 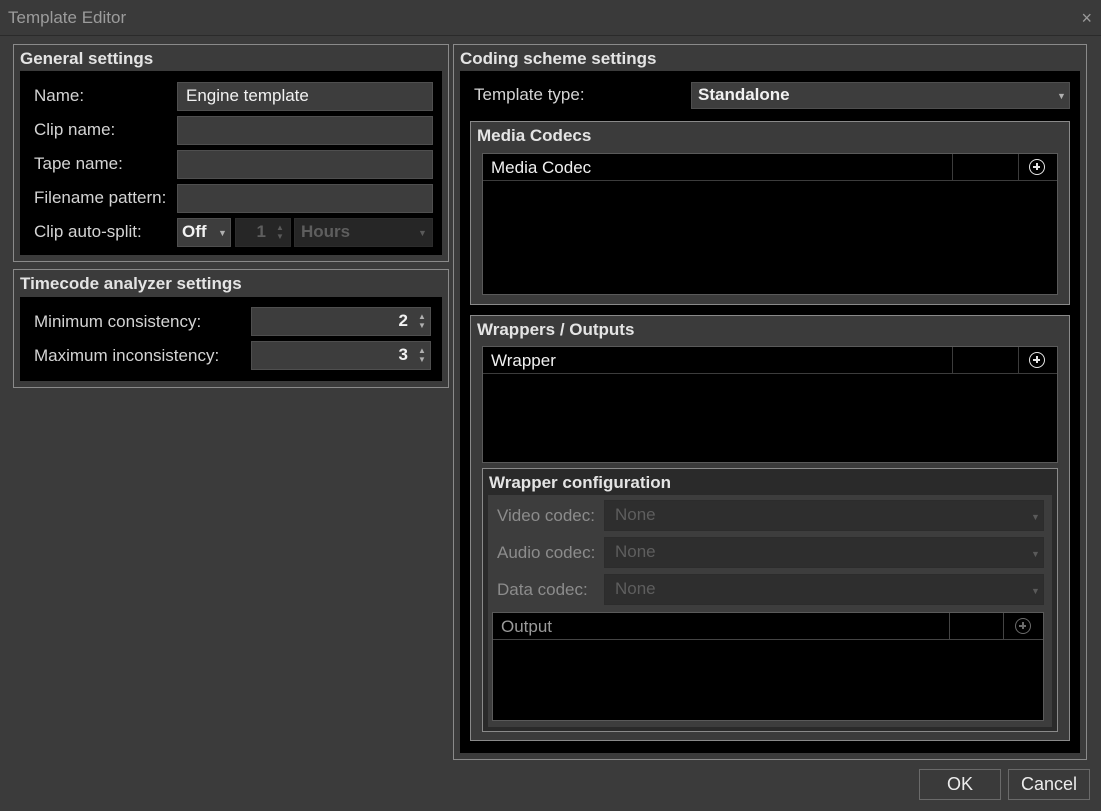 I want to click on media-codec-list: Media Codec, so click(x=770, y=224).